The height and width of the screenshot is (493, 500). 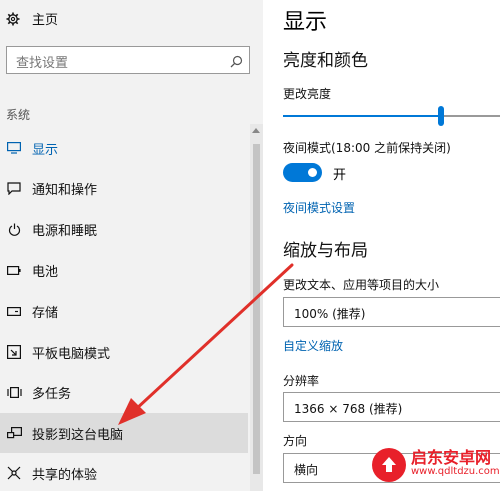 I want to click on watermark-name: 启东安卓网, so click(x=451, y=457).